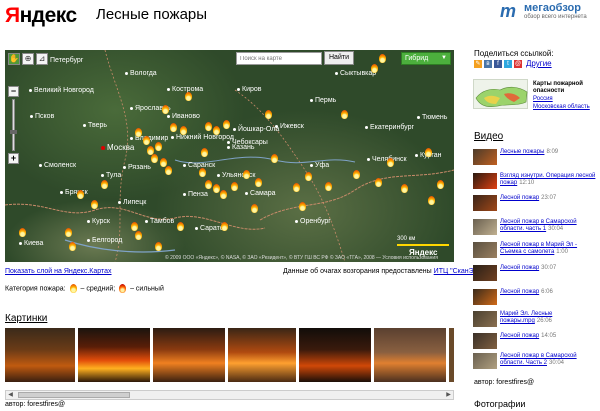 This screenshot has width=600, height=411. Describe the element at coordinates (159, 221) in the screenshot. I see `map-city: Тамбов` at that location.